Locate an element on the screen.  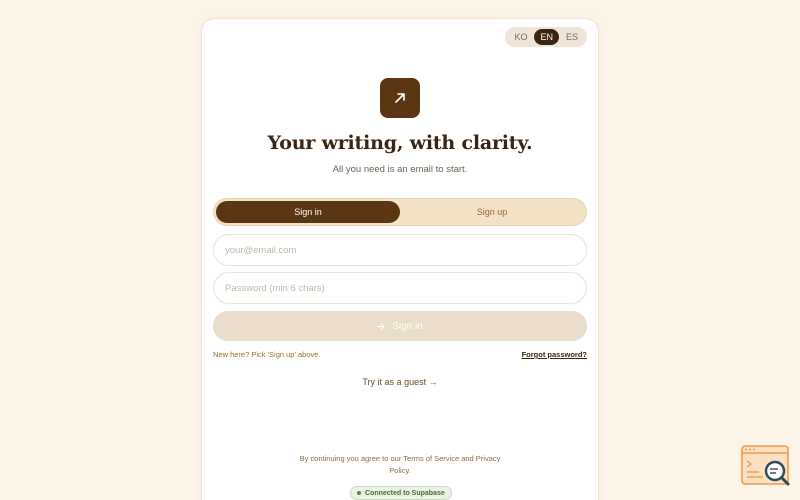
page-subtitle: All you need is an email to start. is located at coordinates (400, 169).